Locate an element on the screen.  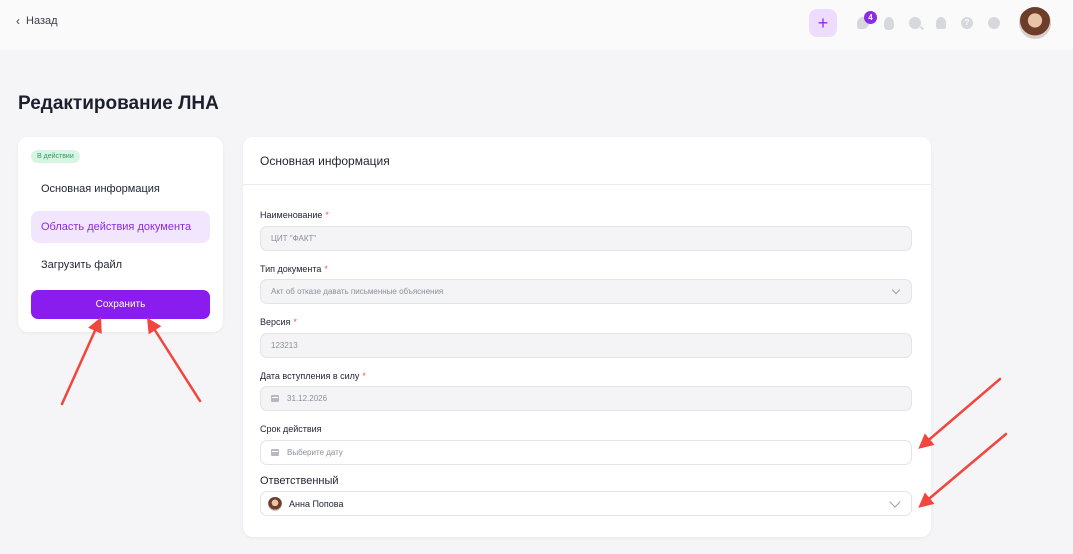
help-icon: ? is located at coordinates (967, 23).